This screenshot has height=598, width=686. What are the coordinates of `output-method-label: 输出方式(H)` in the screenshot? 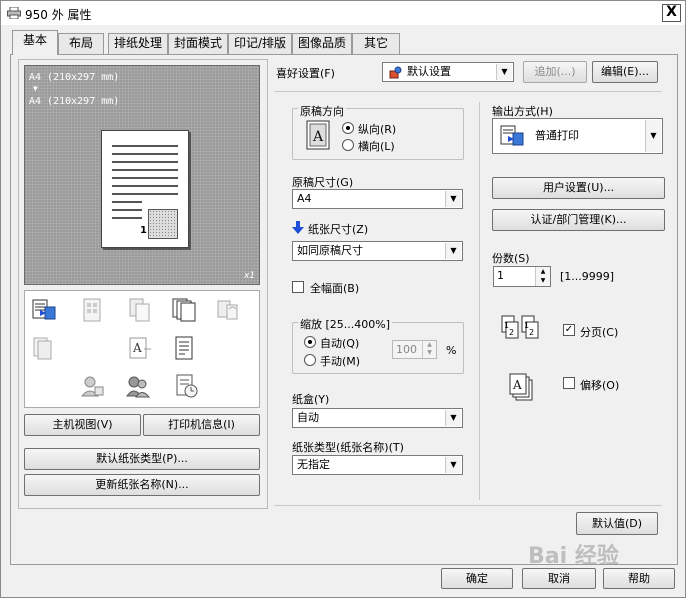 It's located at (522, 111).